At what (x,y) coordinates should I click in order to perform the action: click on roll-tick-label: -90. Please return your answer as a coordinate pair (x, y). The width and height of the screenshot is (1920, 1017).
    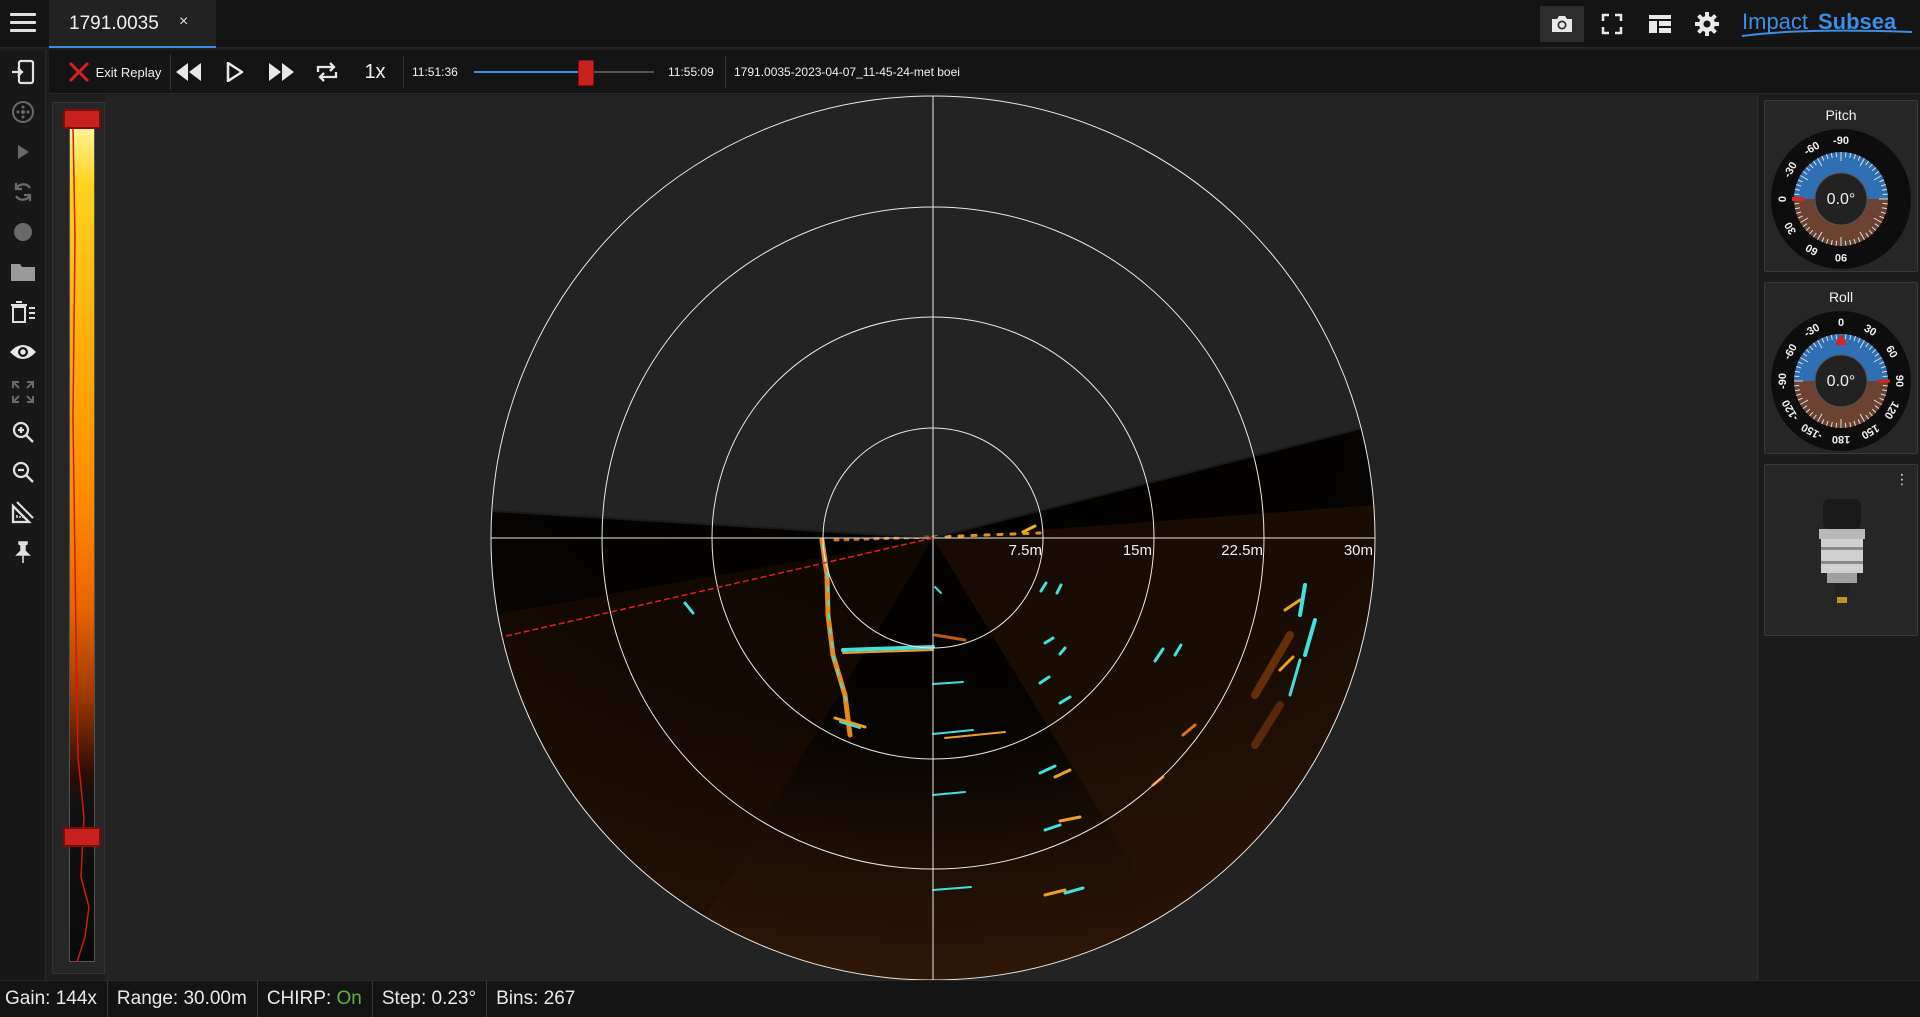
    Looking at the image, I should click on (1783, 381).